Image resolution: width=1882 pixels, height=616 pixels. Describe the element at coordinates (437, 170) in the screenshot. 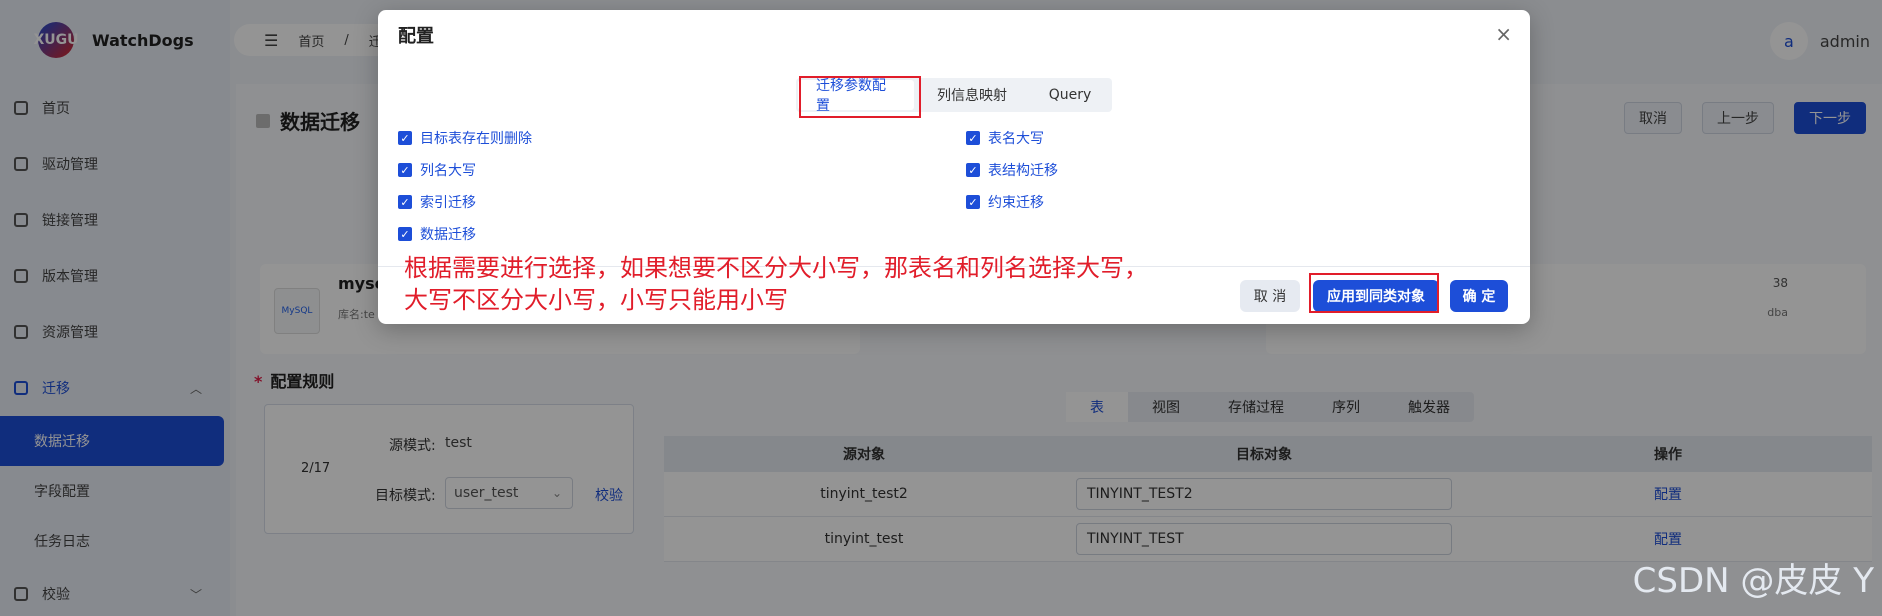

I see `checkbox-column-upper: ✓ 列名大写` at that location.